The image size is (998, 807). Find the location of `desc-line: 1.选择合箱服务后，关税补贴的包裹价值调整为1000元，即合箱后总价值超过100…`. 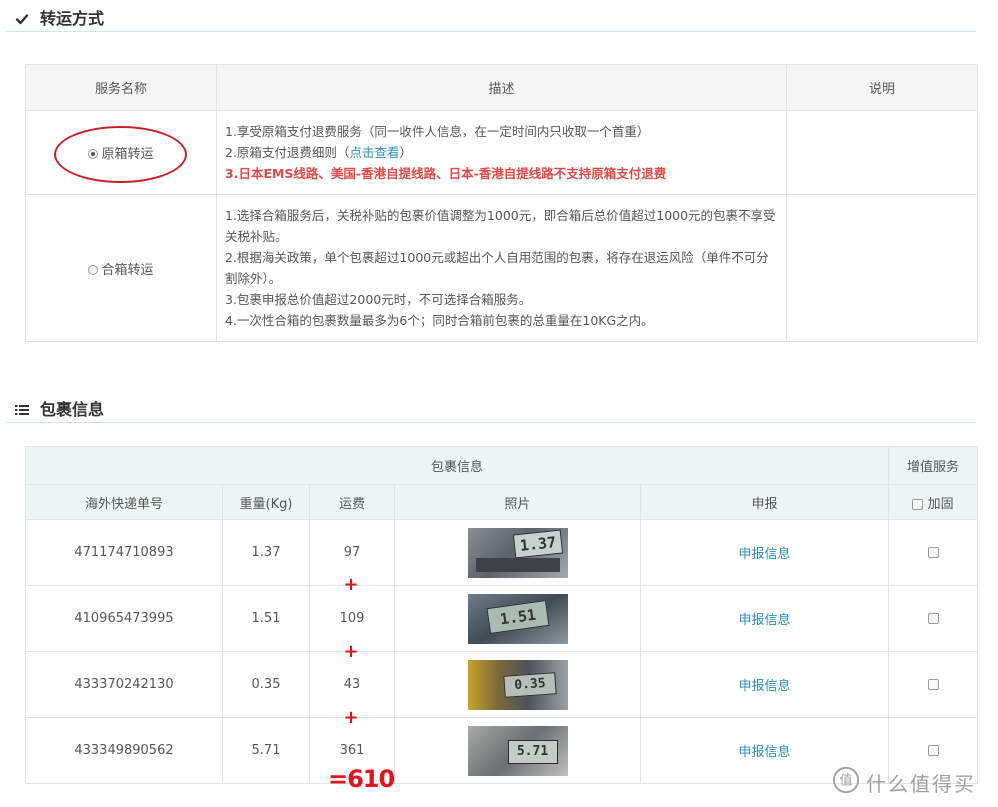

desc-line: 1.选择合箱服务后，关税补贴的包裹价值调整为1000元，即合箱后总价值超过100… is located at coordinates (500, 226).